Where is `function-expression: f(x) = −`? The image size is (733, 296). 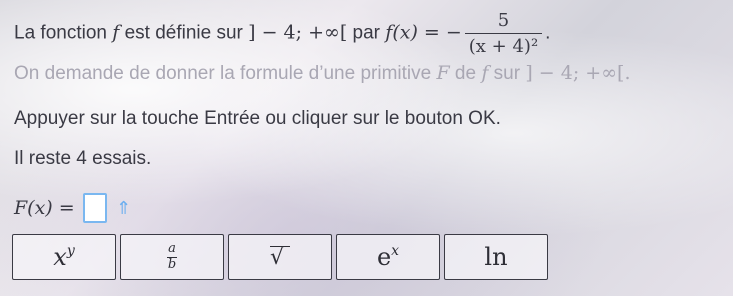
function-expression: f(x) = − is located at coordinates (423, 32).